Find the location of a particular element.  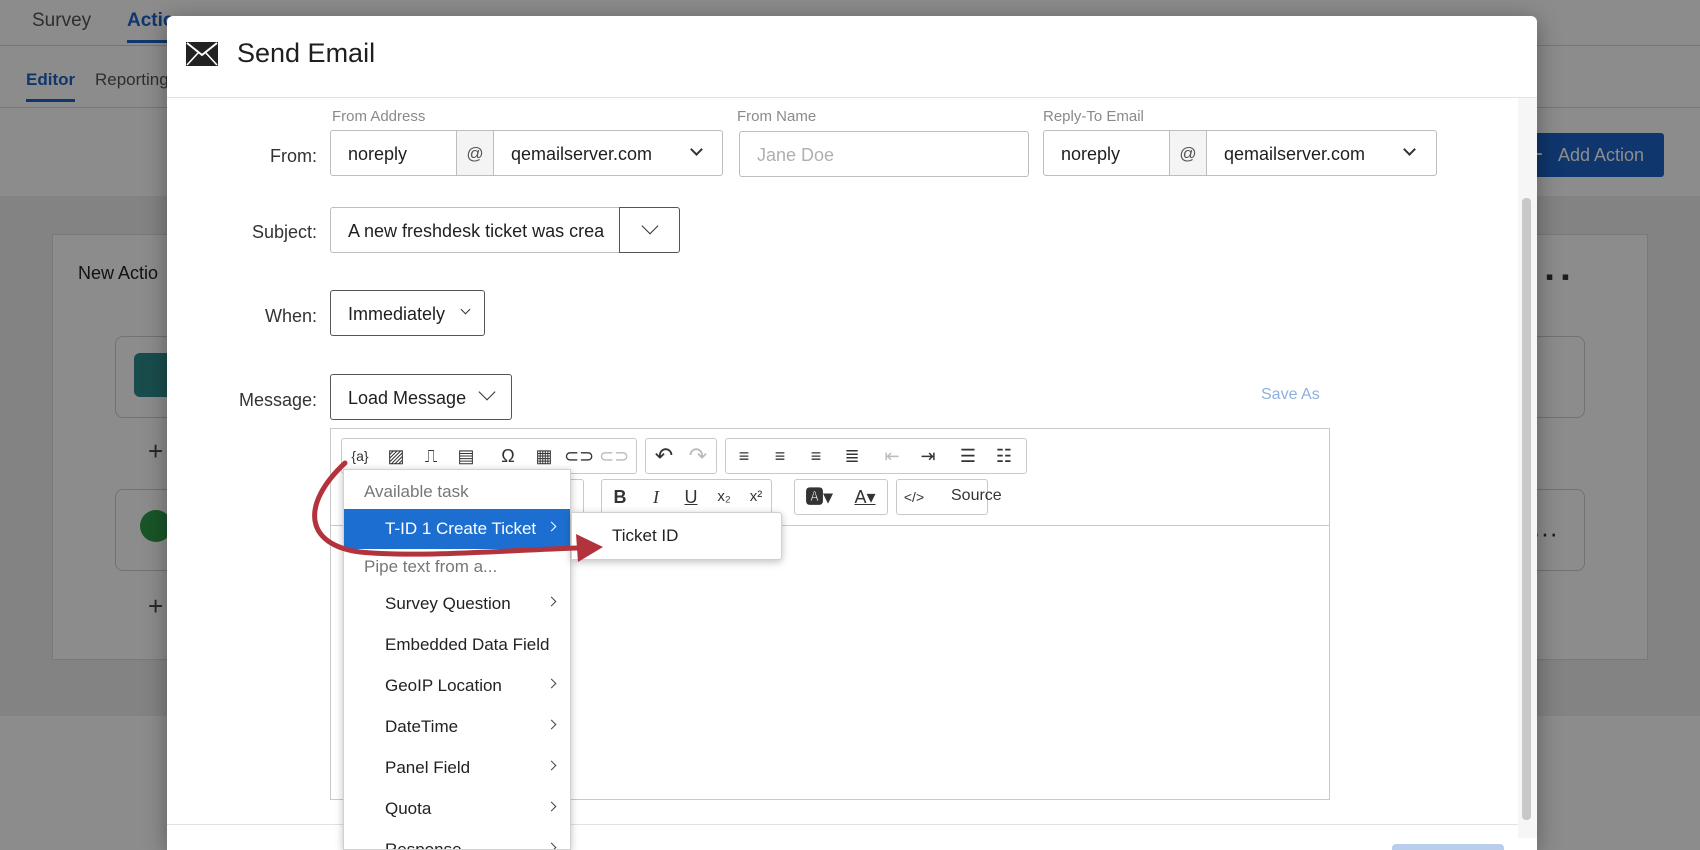

from-name-input: Jane Doe is located at coordinates (884, 154).